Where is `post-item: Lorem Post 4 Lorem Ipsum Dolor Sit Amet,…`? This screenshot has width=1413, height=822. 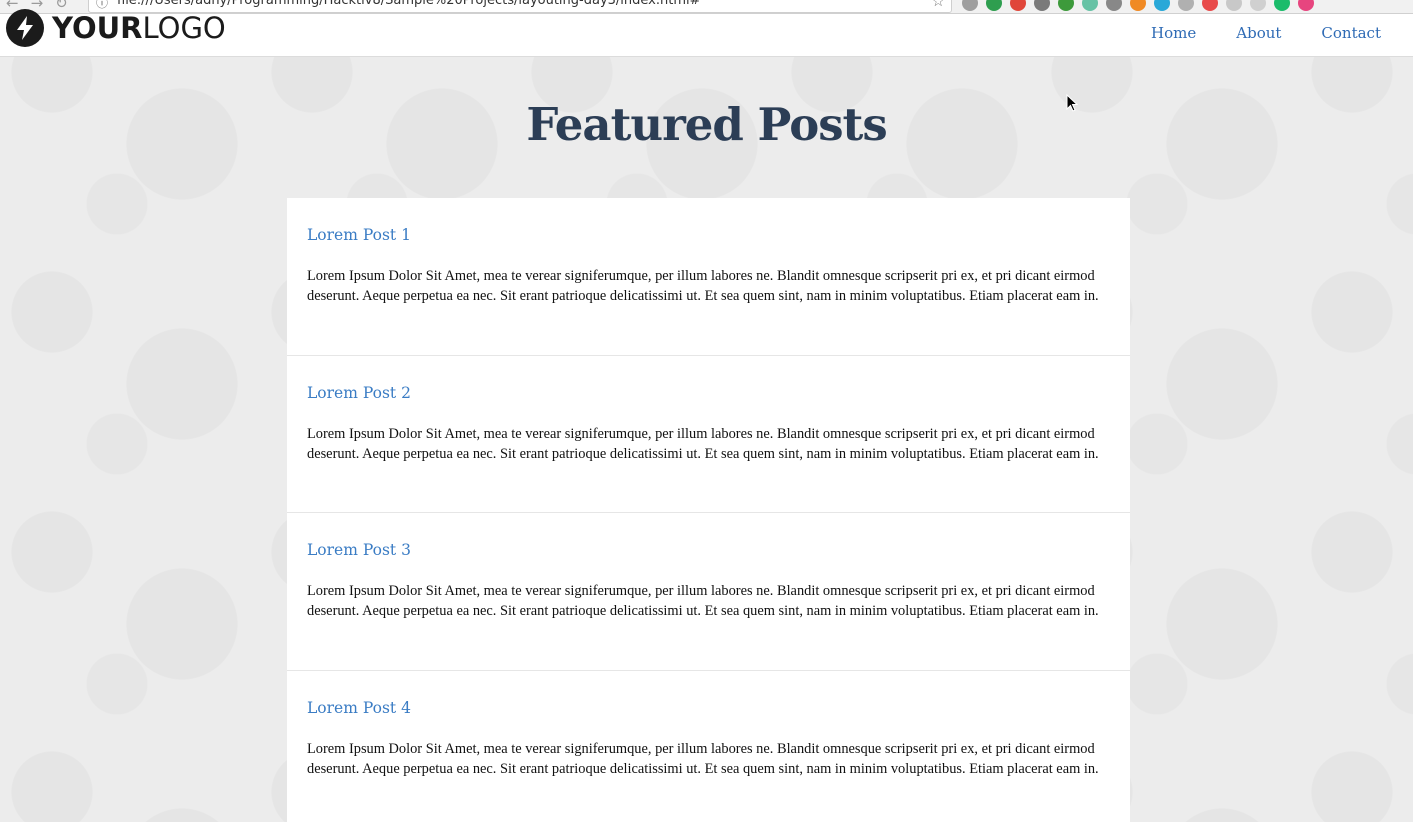 post-item: Lorem Post 4 Lorem Ipsum Dolor Sit Amet,… is located at coordinates (708, 746).